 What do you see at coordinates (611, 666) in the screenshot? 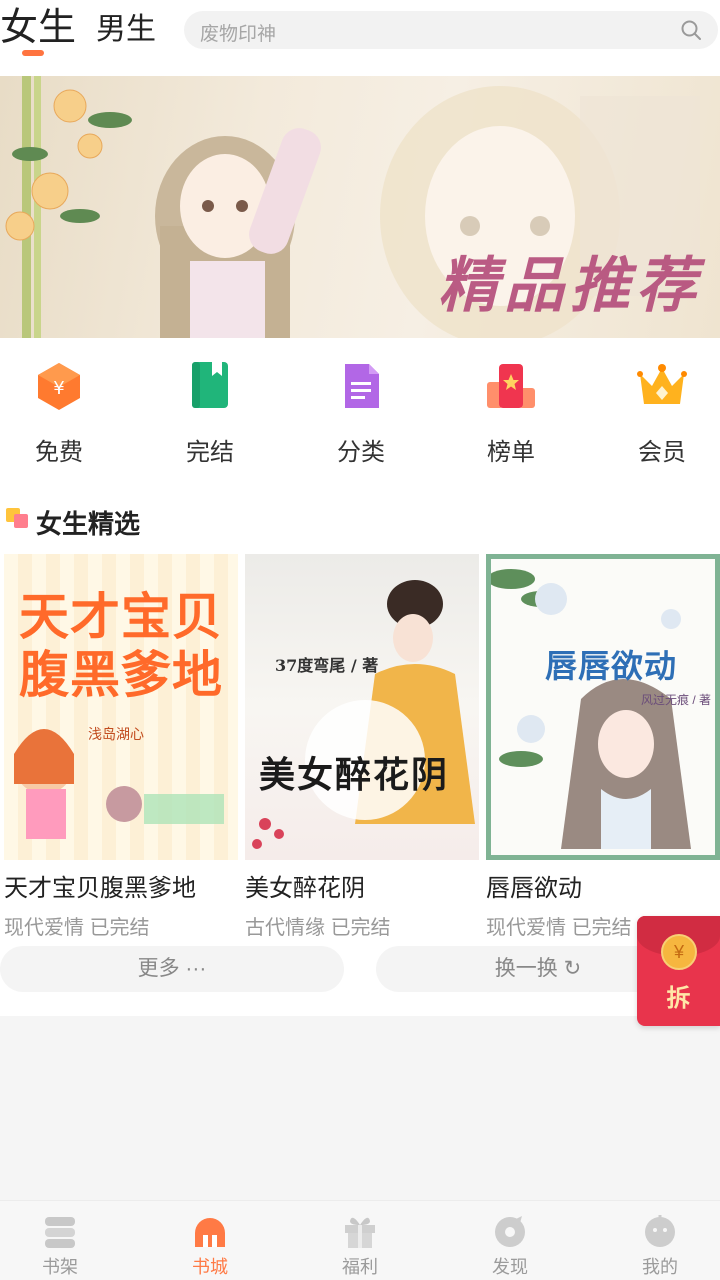
I see `cover-title: 唇唇欲动` at bounding box center [611, 666].